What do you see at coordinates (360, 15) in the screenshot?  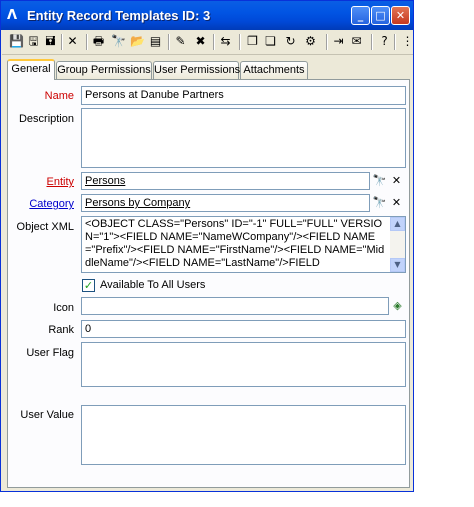 I see `minimize-button: _` at bounding box center [360, 15].